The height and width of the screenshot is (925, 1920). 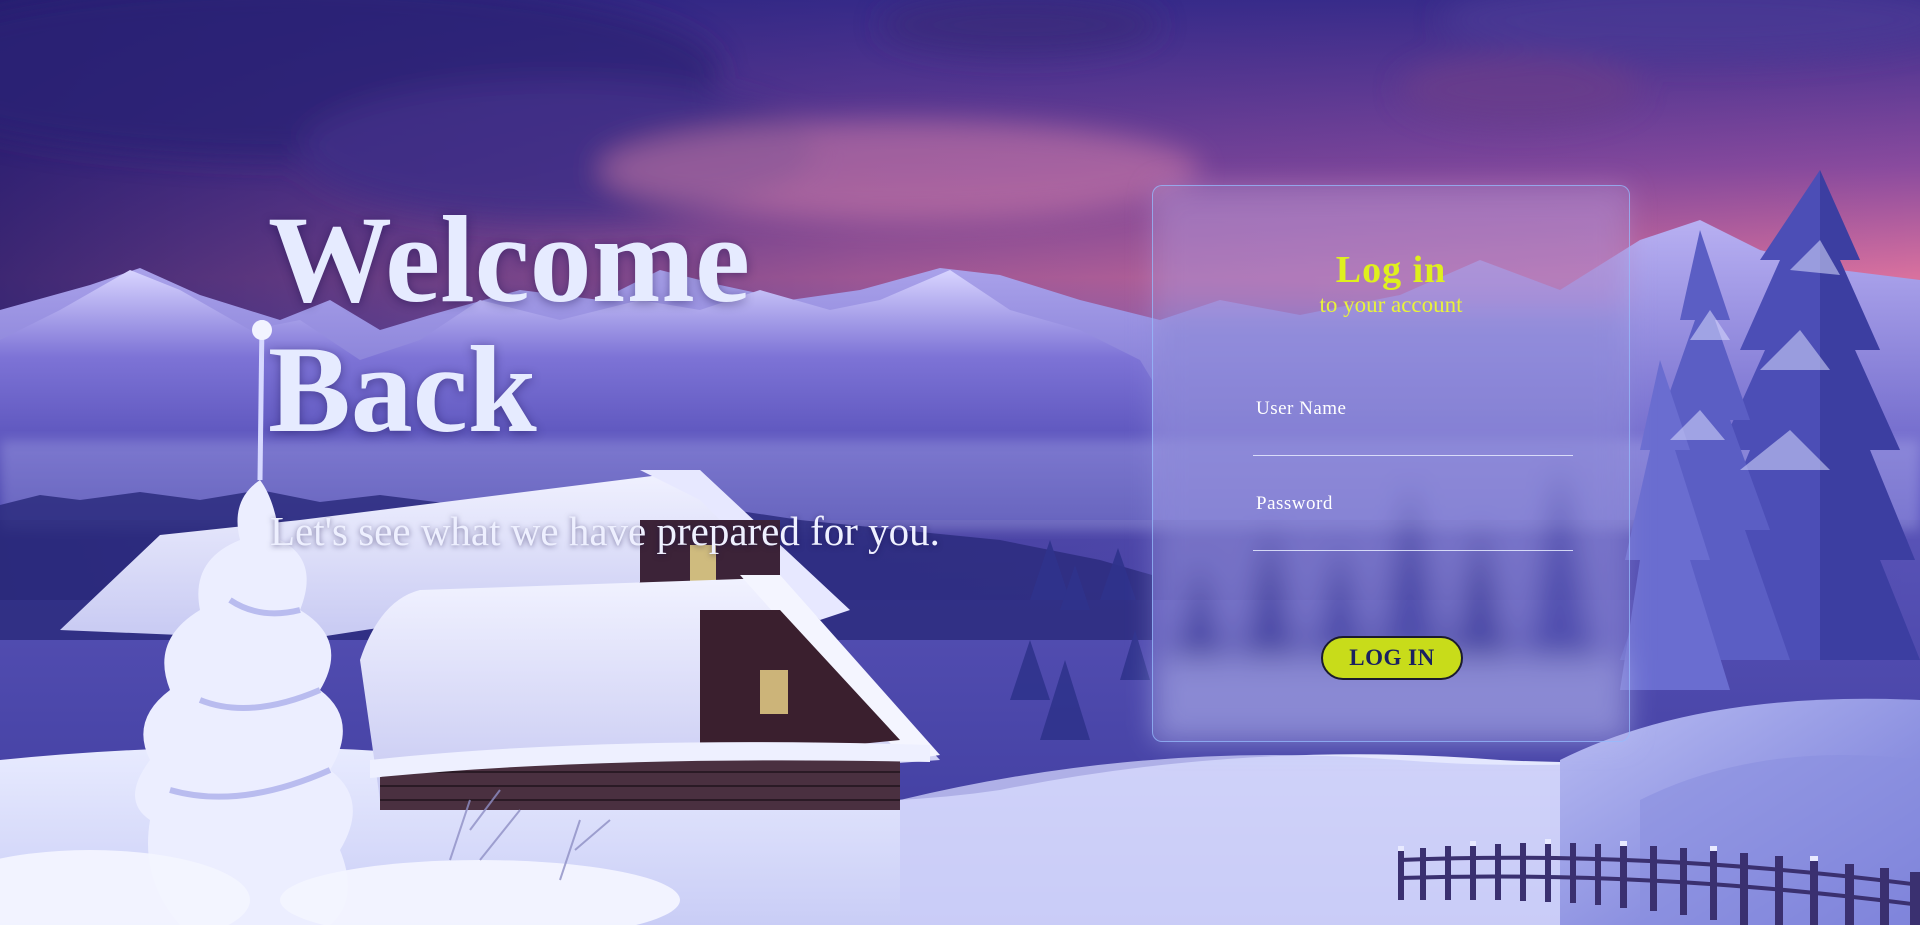 What do you see at coordinates (1301, 408) in the screenshot?
I see `username-label: User Name` at bounding box center [1301, 408].